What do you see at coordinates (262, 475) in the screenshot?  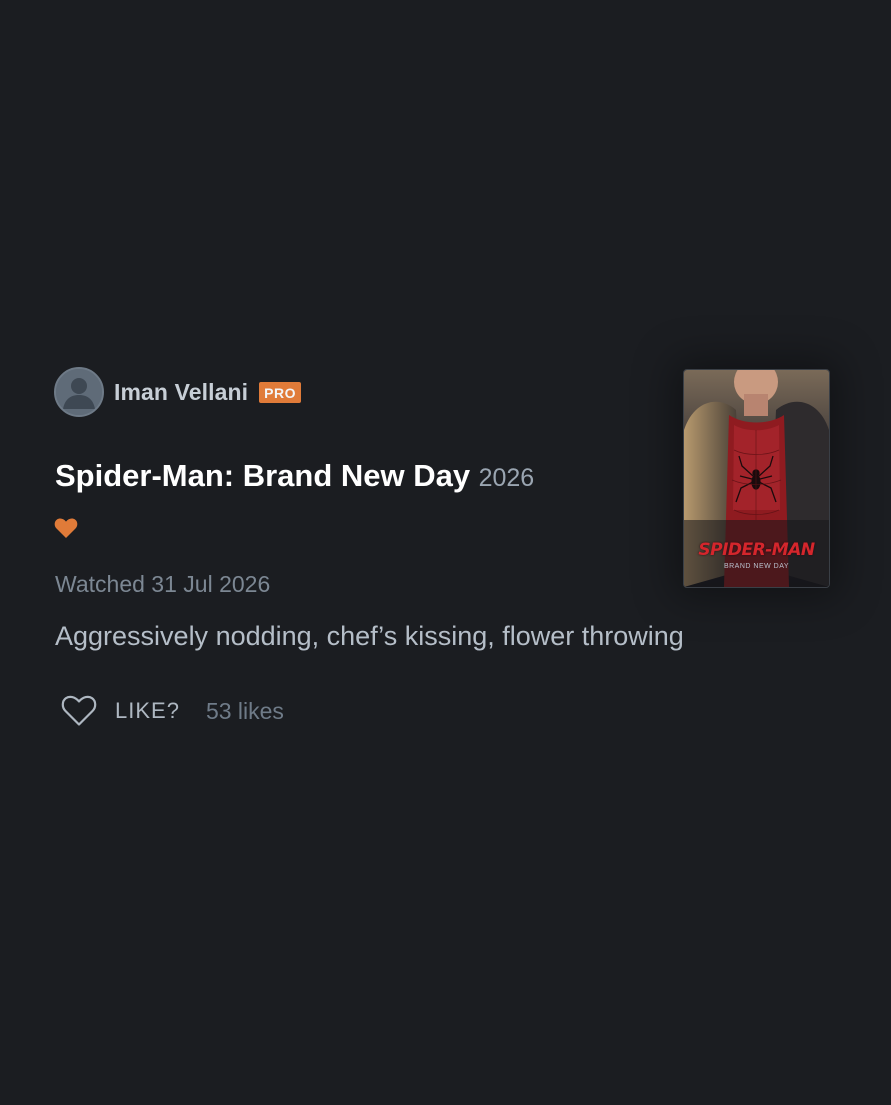 I see `film-title: Spider-Man: Brand New Day` at bounding box center [262, 475].